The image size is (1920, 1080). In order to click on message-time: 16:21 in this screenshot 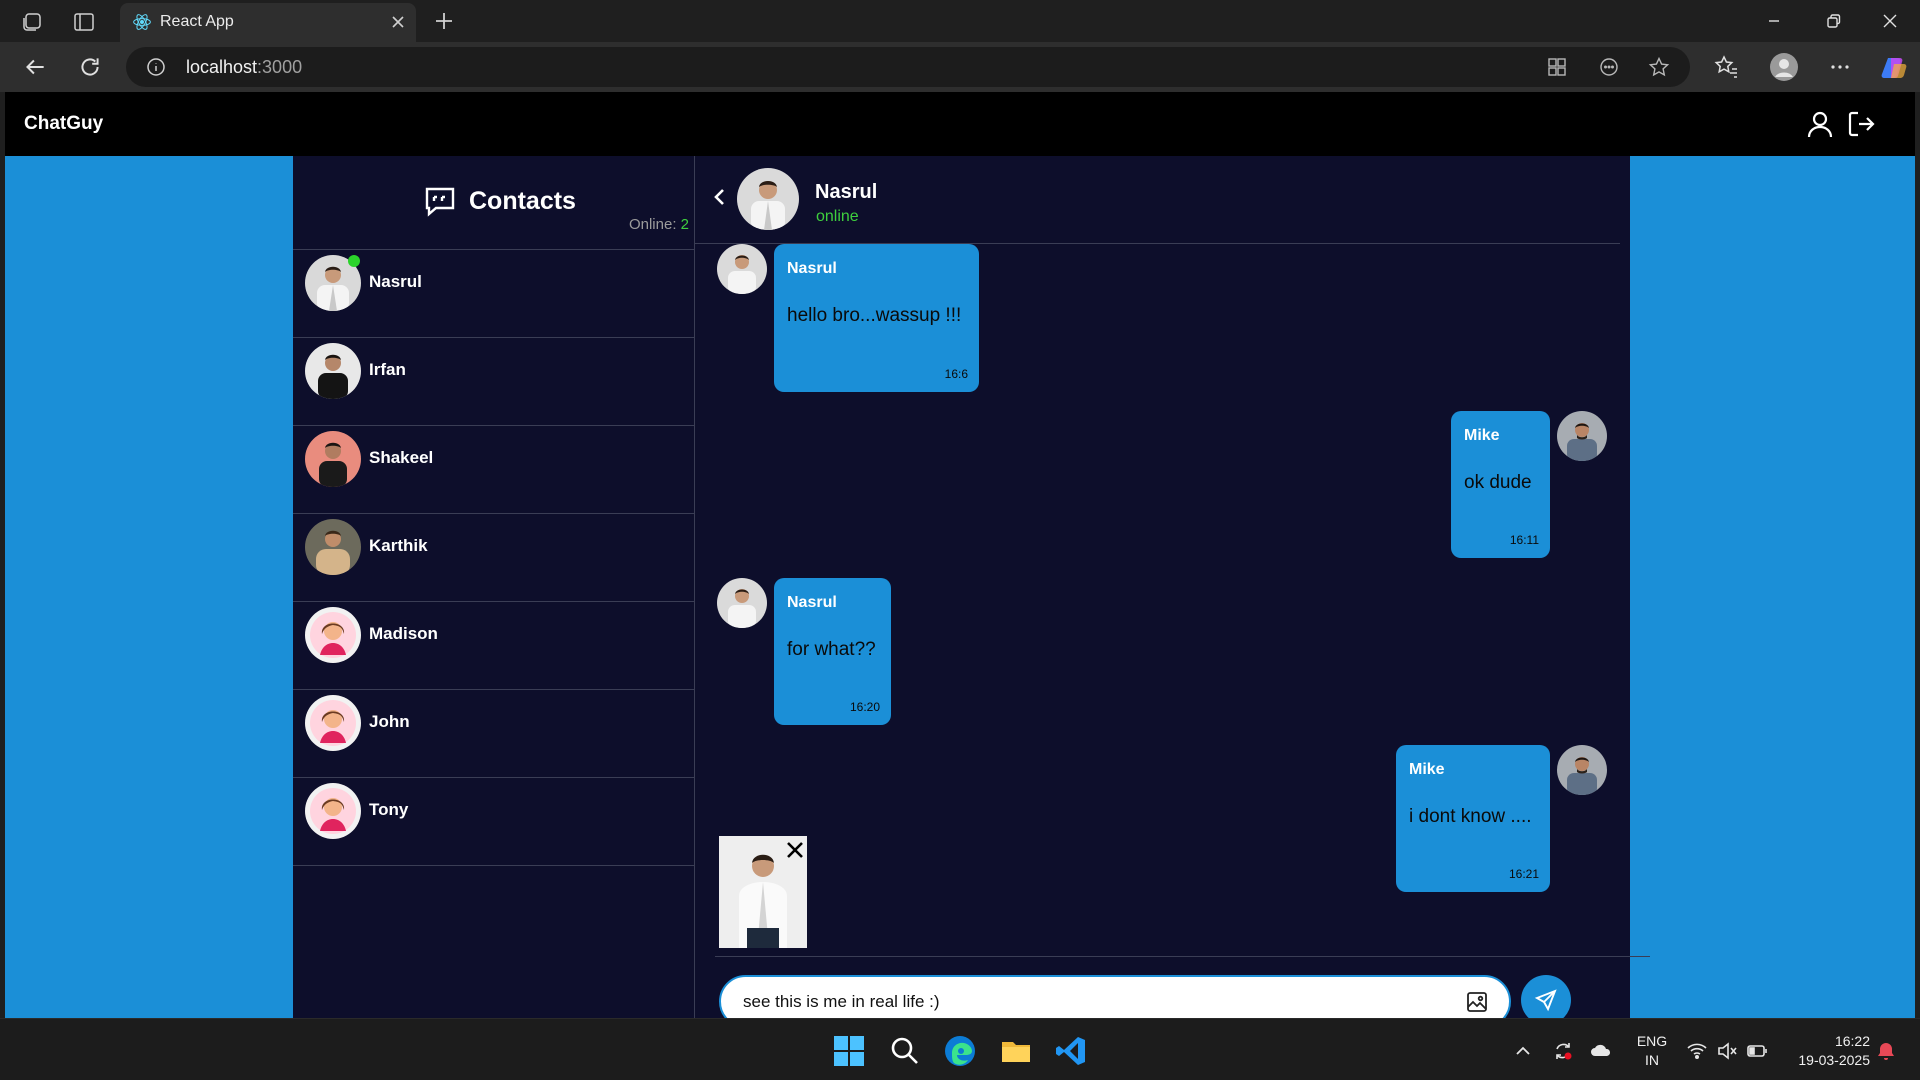, I will do `click(1523, 874)`.